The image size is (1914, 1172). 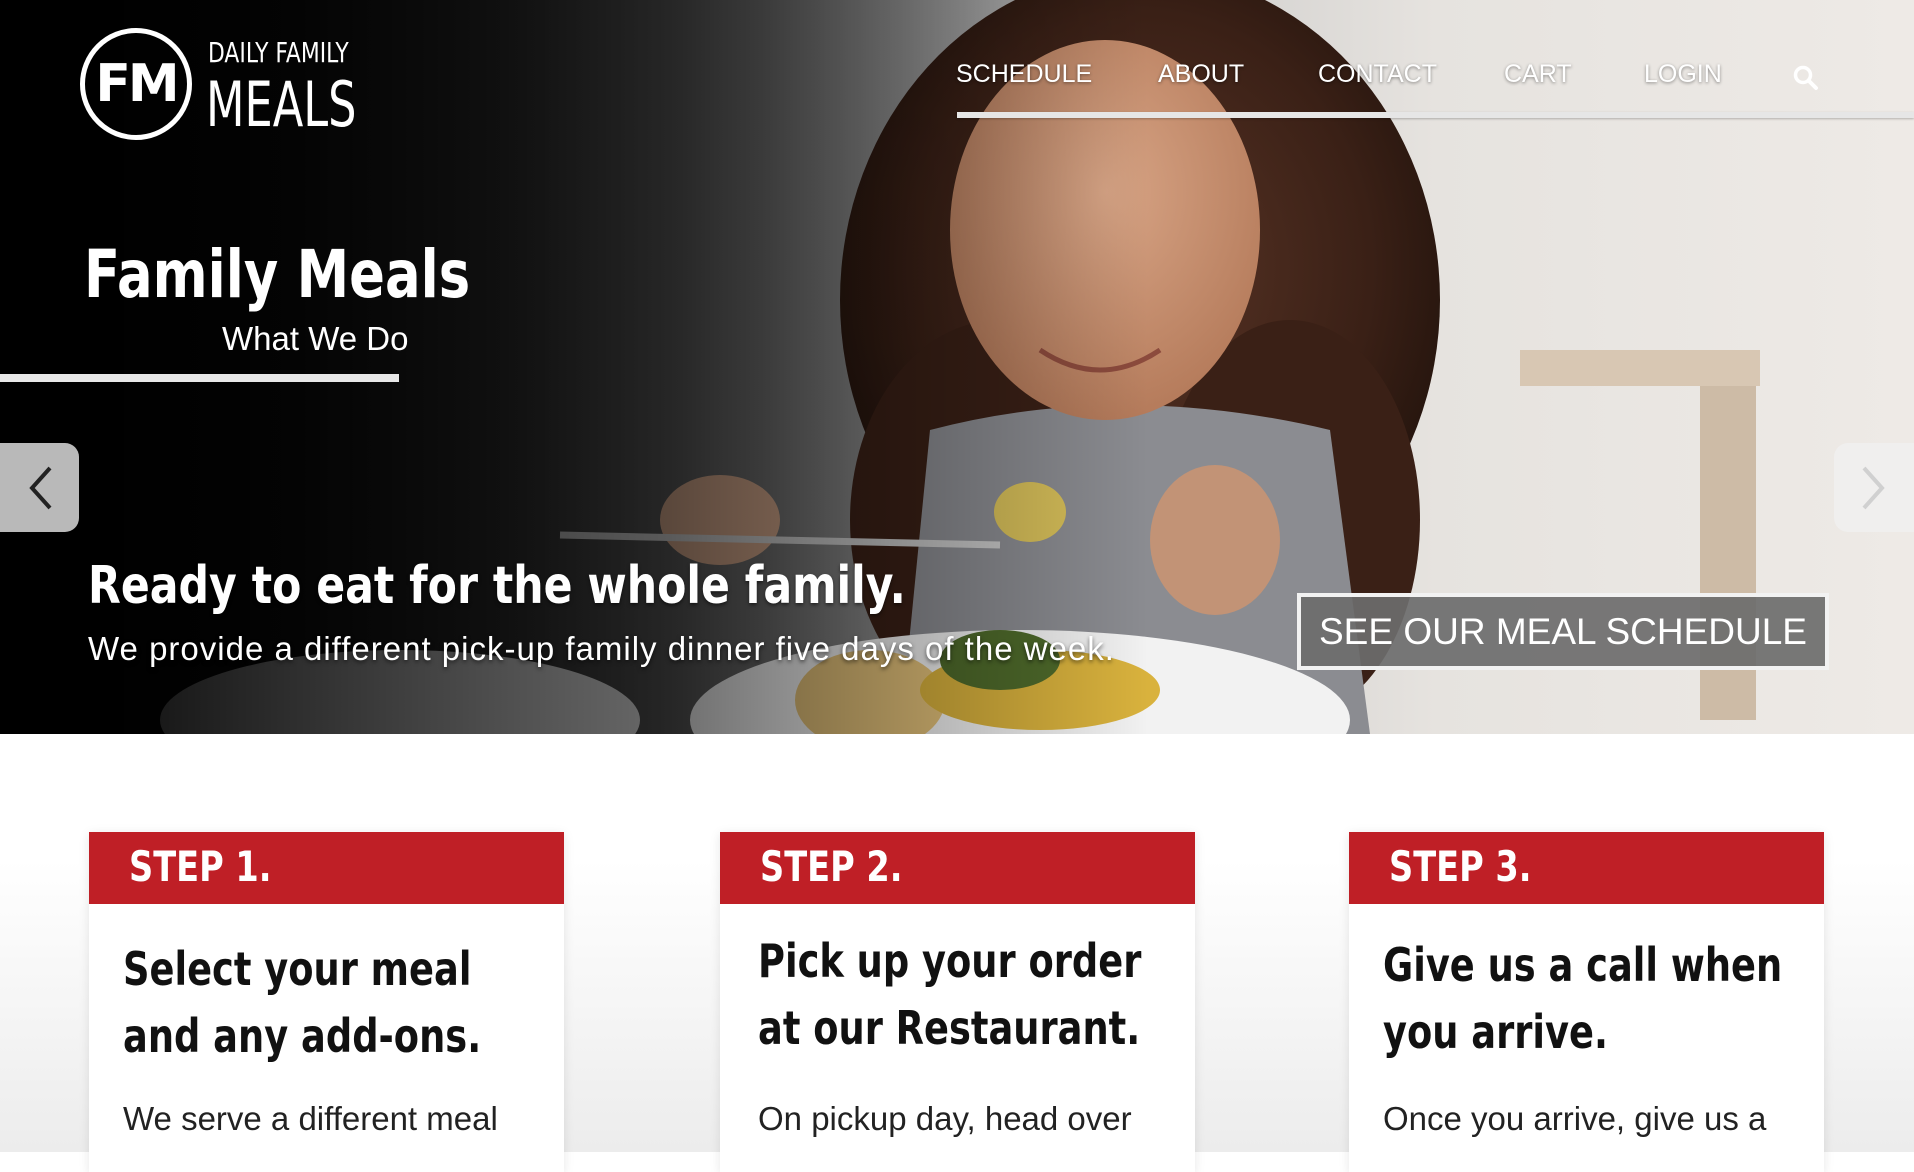 I want to click on hero-divider, so click(x=199, y=378).